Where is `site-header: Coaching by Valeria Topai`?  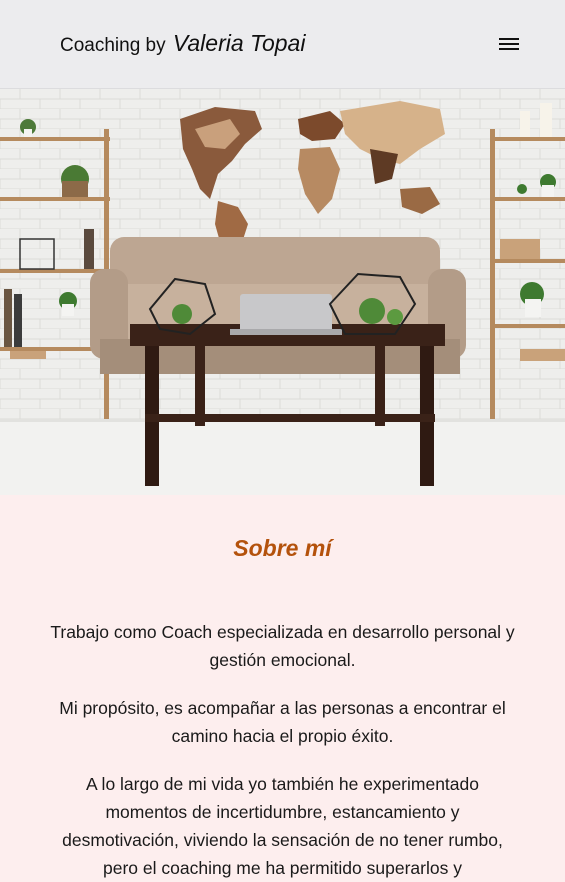 site-header: Coaching by Valeria Topai is located at coordinates (282, 44).